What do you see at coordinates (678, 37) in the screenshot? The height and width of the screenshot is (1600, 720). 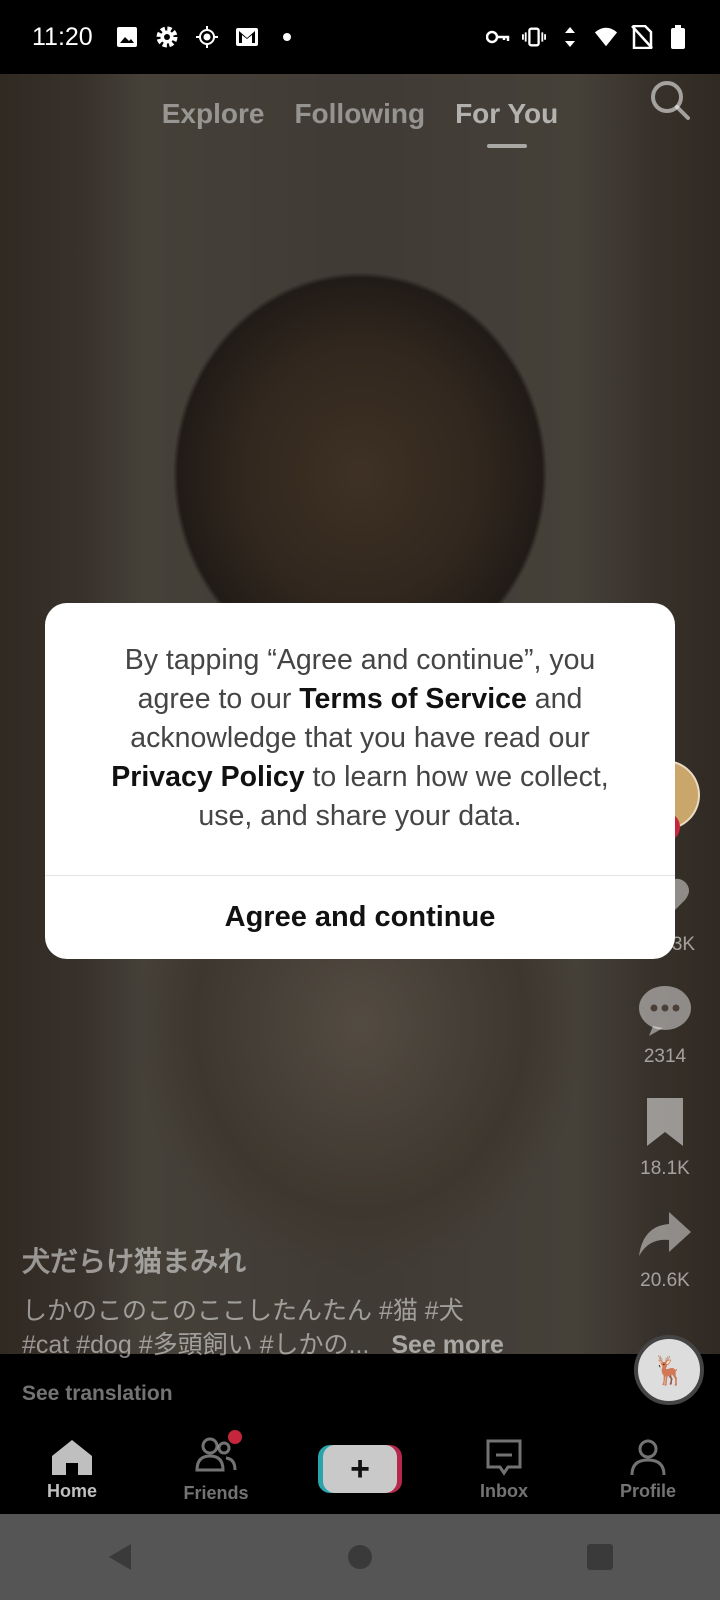 I see `battery-icon` at bounding box center [678, 37].